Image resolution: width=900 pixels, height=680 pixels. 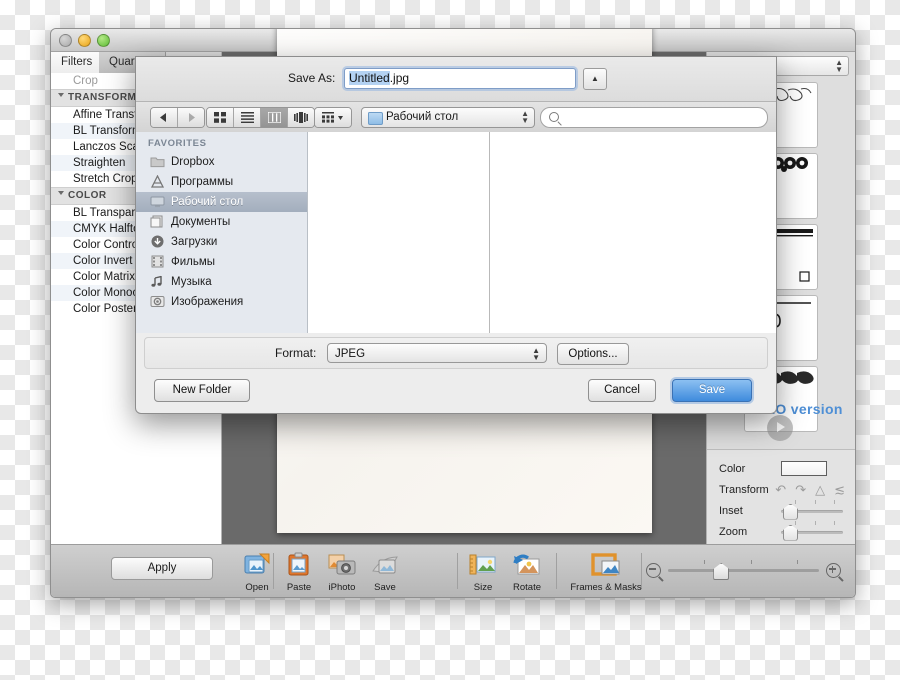 What do you see at coordinates (780, 428) in the screenshot?
I see `play-badge-icon` at bounding box center [780, 428].